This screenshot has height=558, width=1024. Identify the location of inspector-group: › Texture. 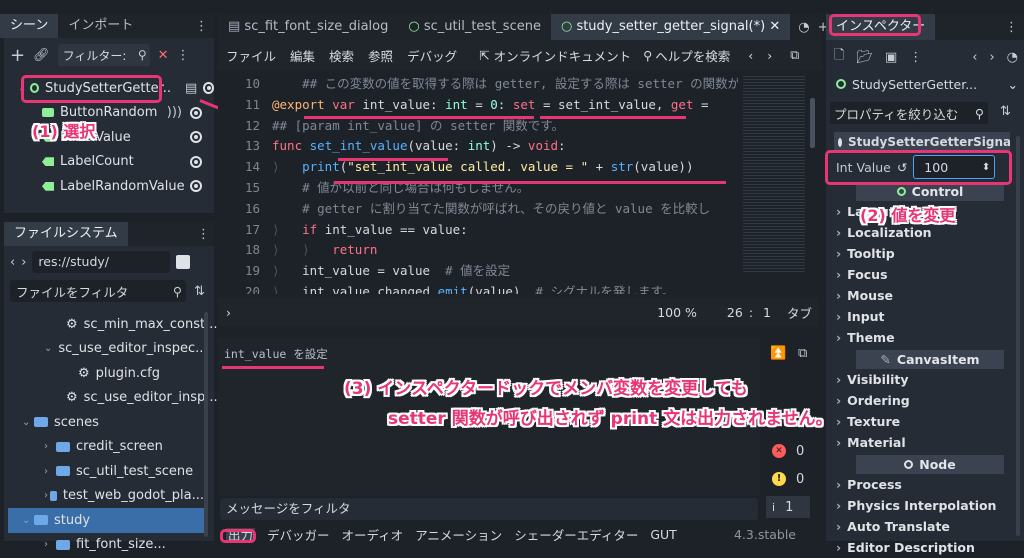
(925, 421).